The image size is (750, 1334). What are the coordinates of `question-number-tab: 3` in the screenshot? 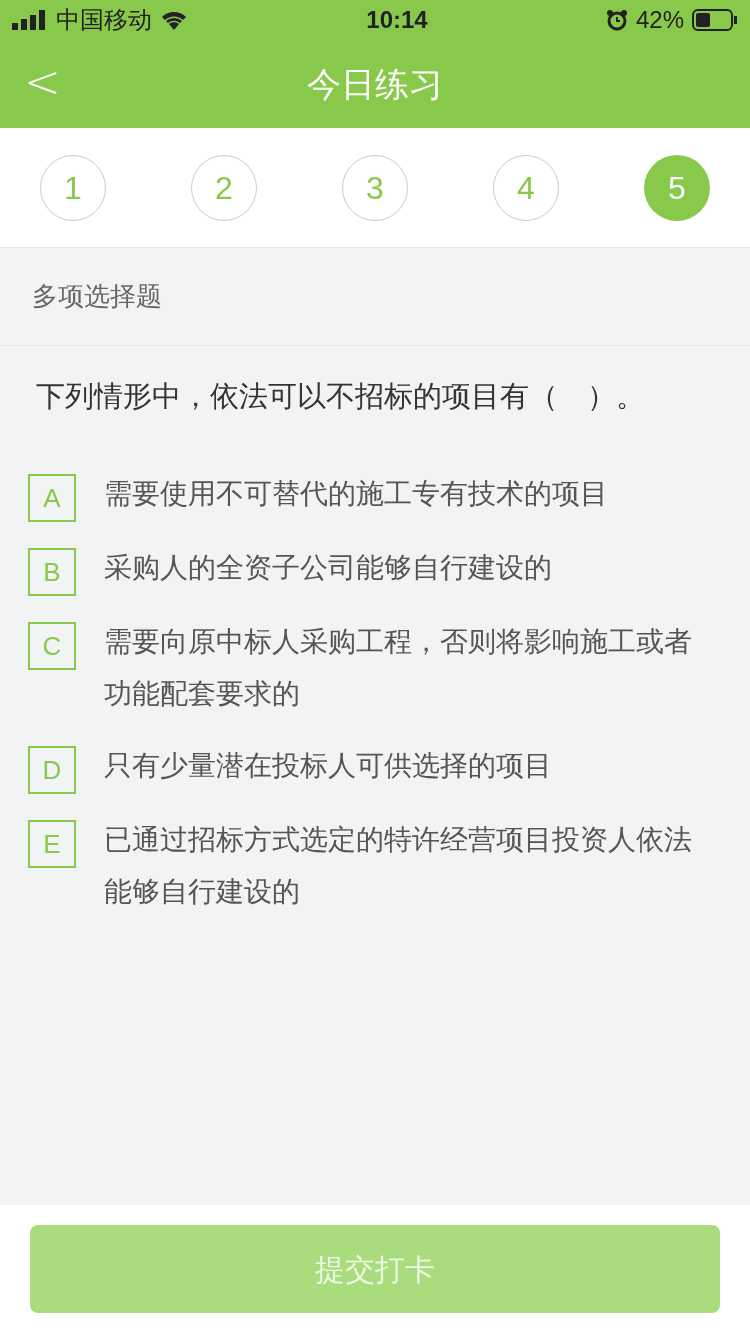 It's located at (375, 187).